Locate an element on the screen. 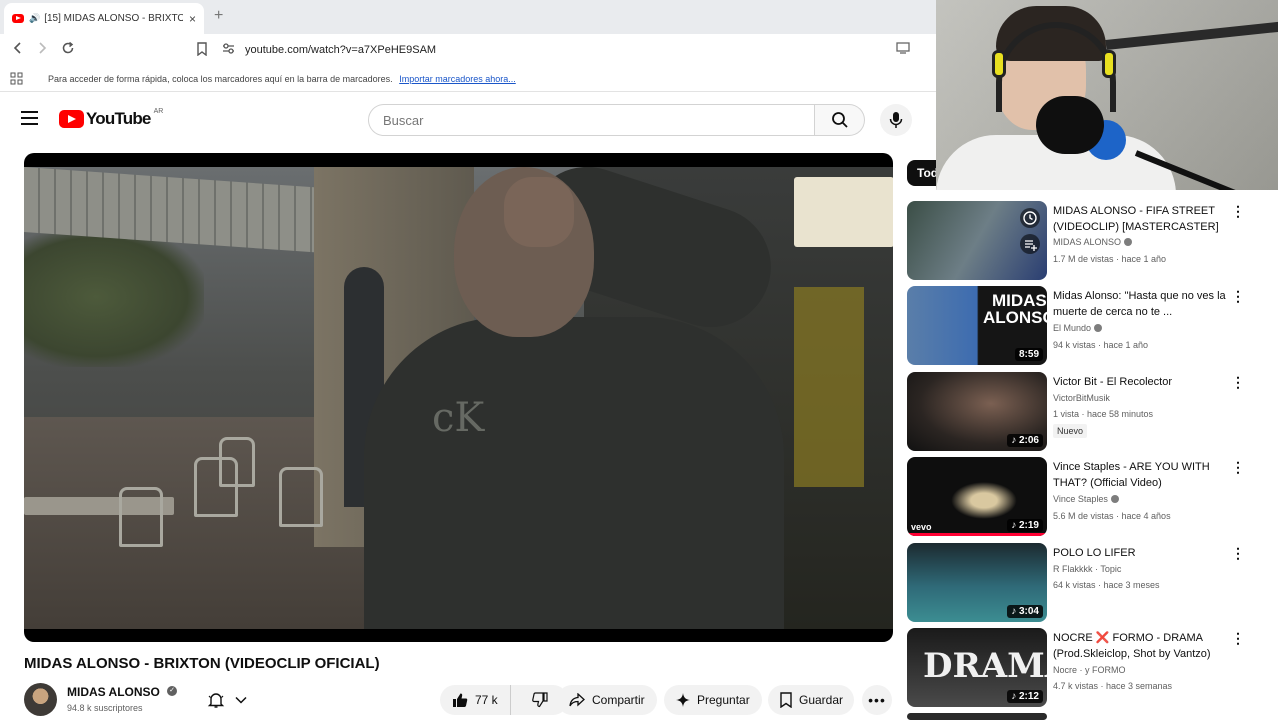  sparkle-icon is located at coordinates (683, 700).